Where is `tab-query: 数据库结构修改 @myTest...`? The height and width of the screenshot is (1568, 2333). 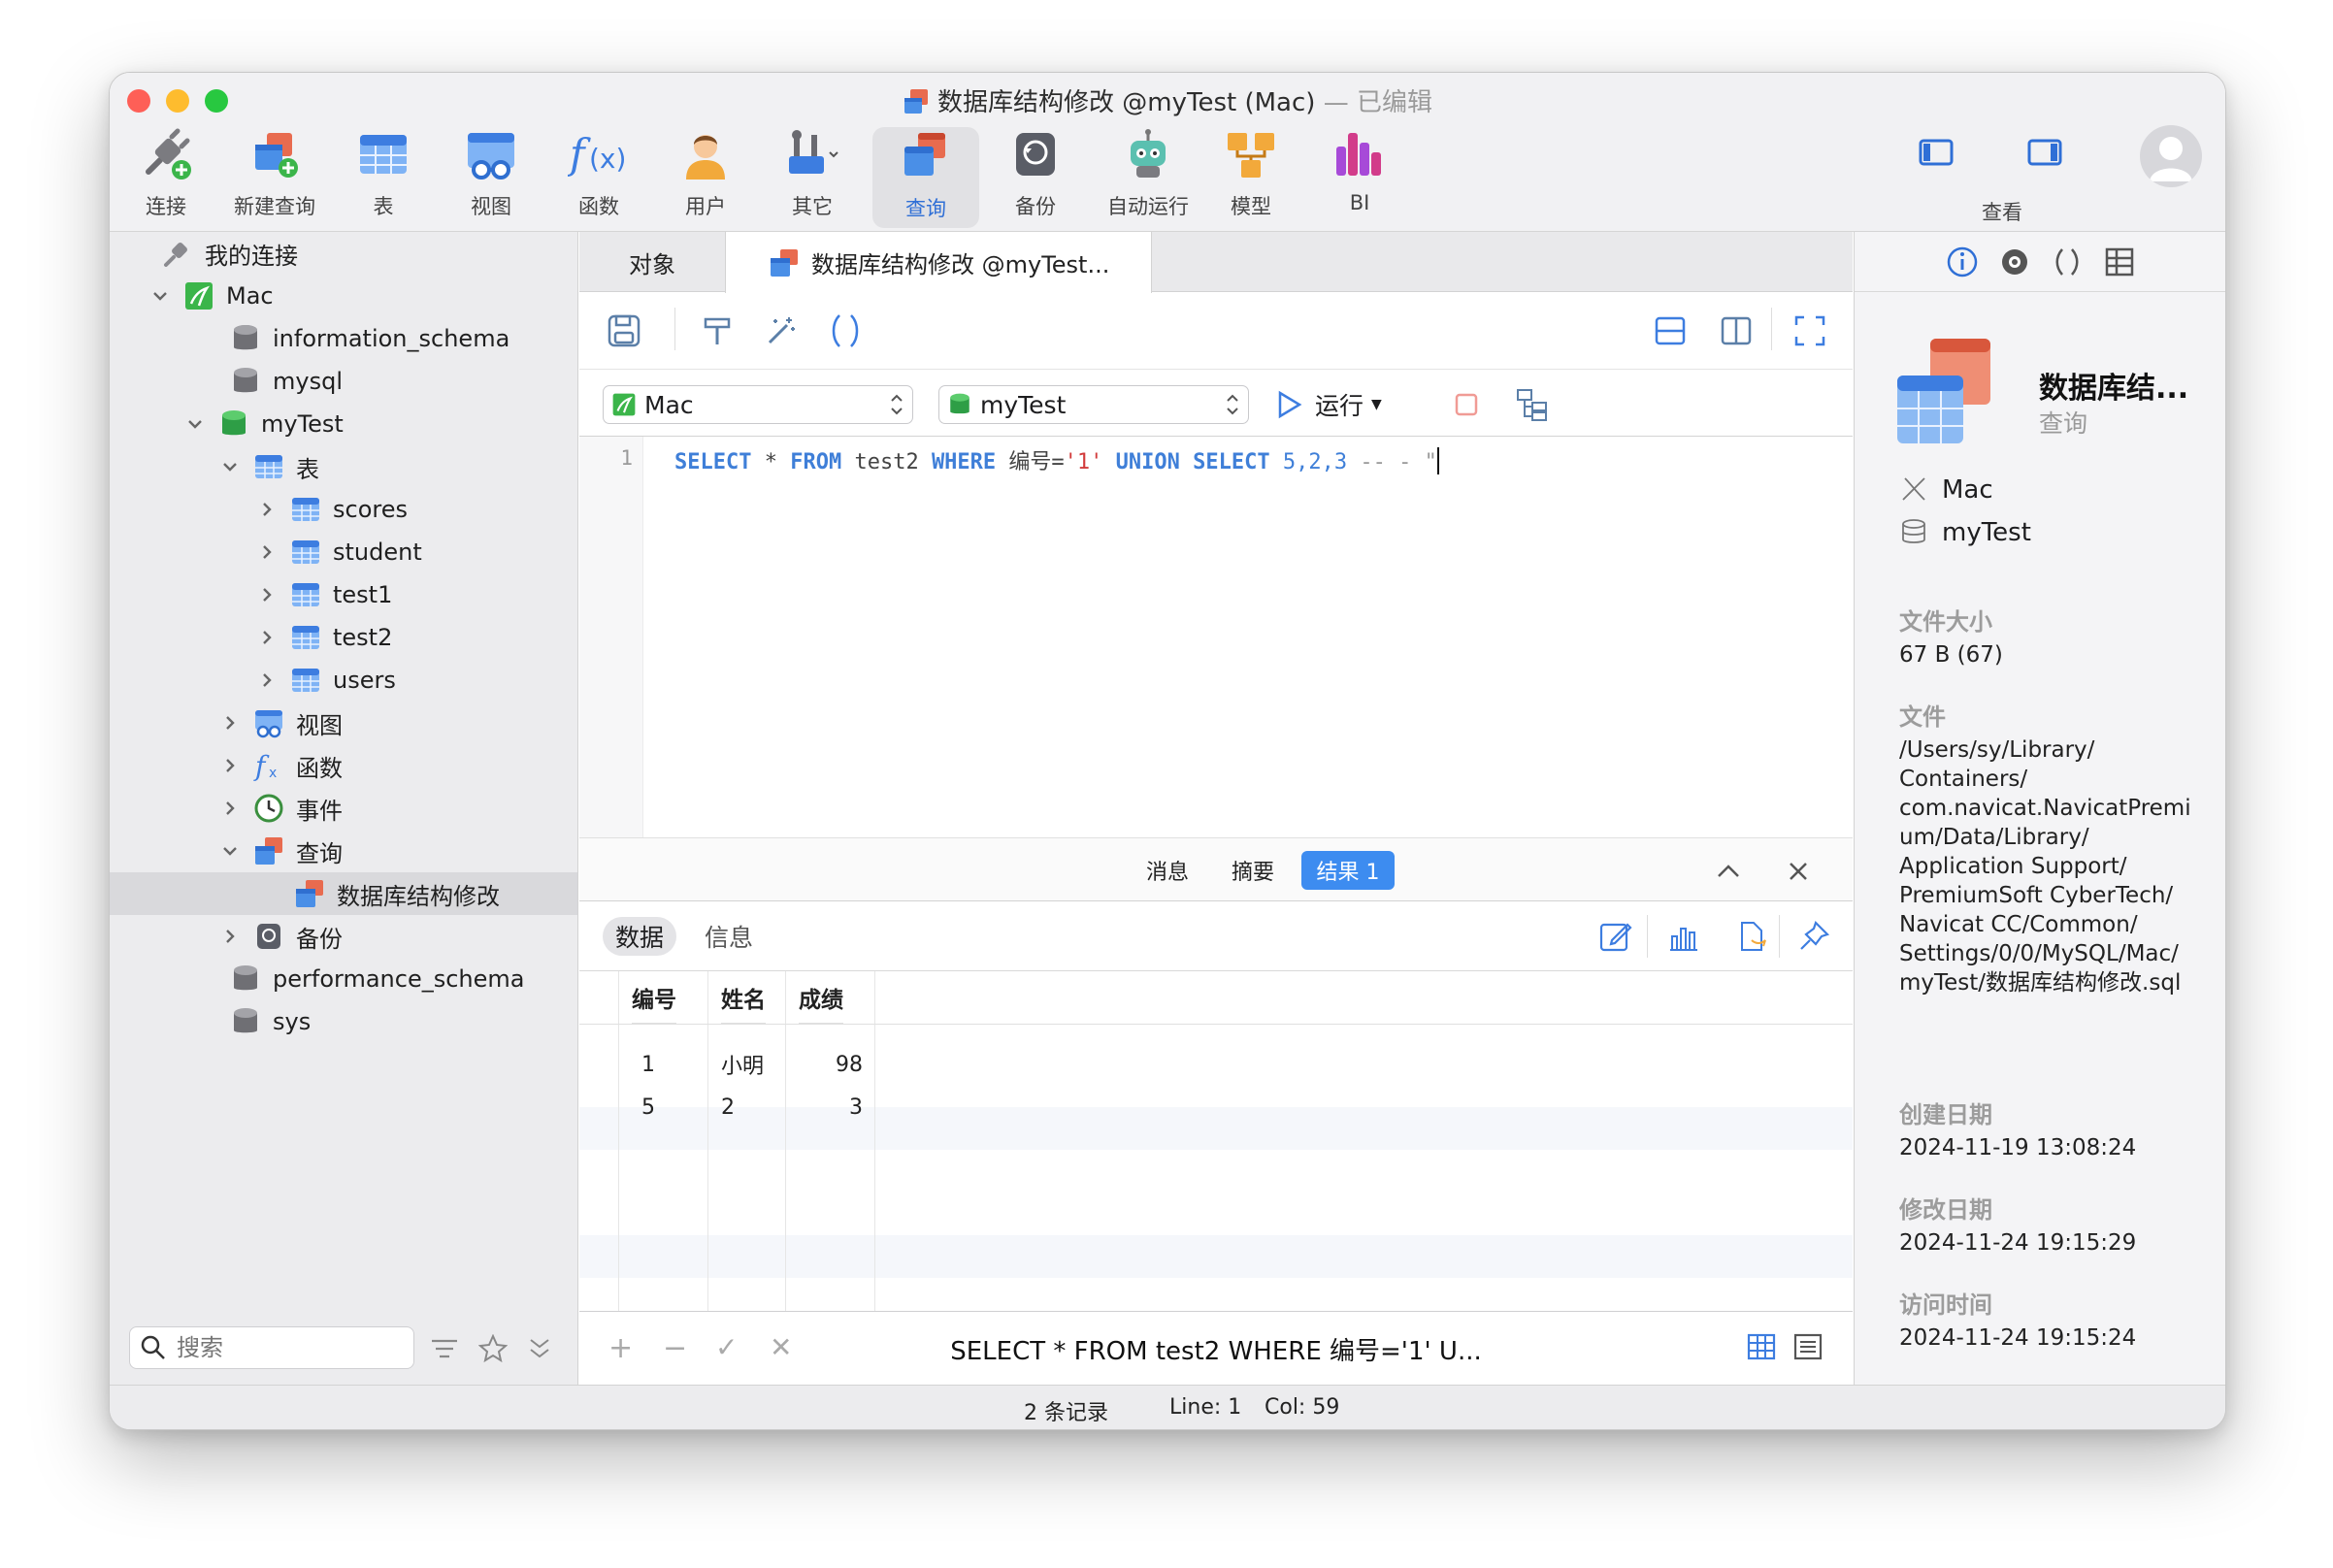
tab-query: 数据库结构修改 @myTest... is located at coordinates (939, 262).